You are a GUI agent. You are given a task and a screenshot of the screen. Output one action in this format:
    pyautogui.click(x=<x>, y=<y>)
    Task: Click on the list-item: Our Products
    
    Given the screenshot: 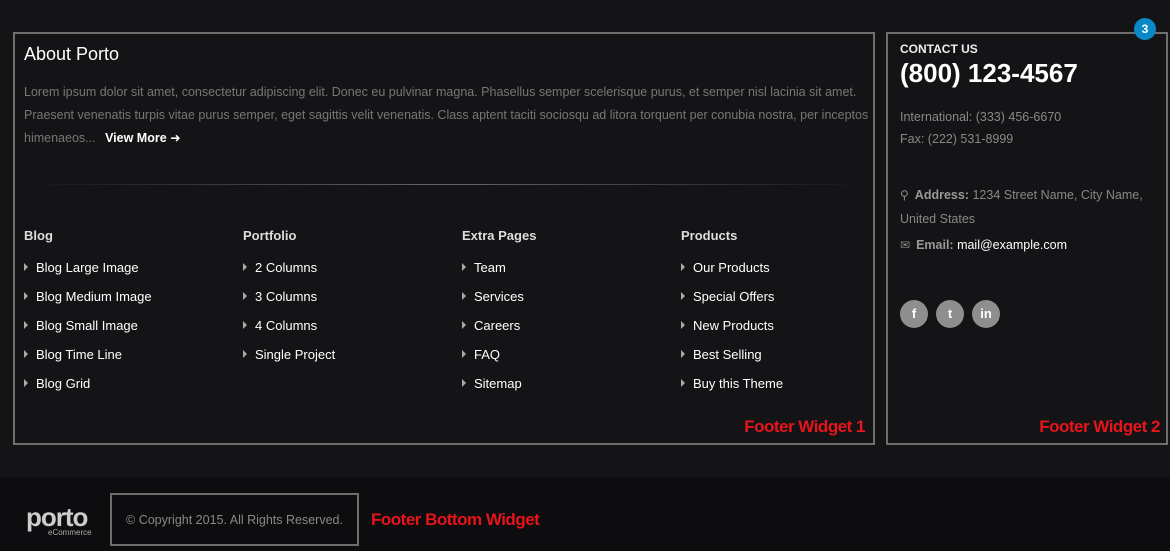 What is the action you would take?
    pyautogui.click(x=786, y=274)
    